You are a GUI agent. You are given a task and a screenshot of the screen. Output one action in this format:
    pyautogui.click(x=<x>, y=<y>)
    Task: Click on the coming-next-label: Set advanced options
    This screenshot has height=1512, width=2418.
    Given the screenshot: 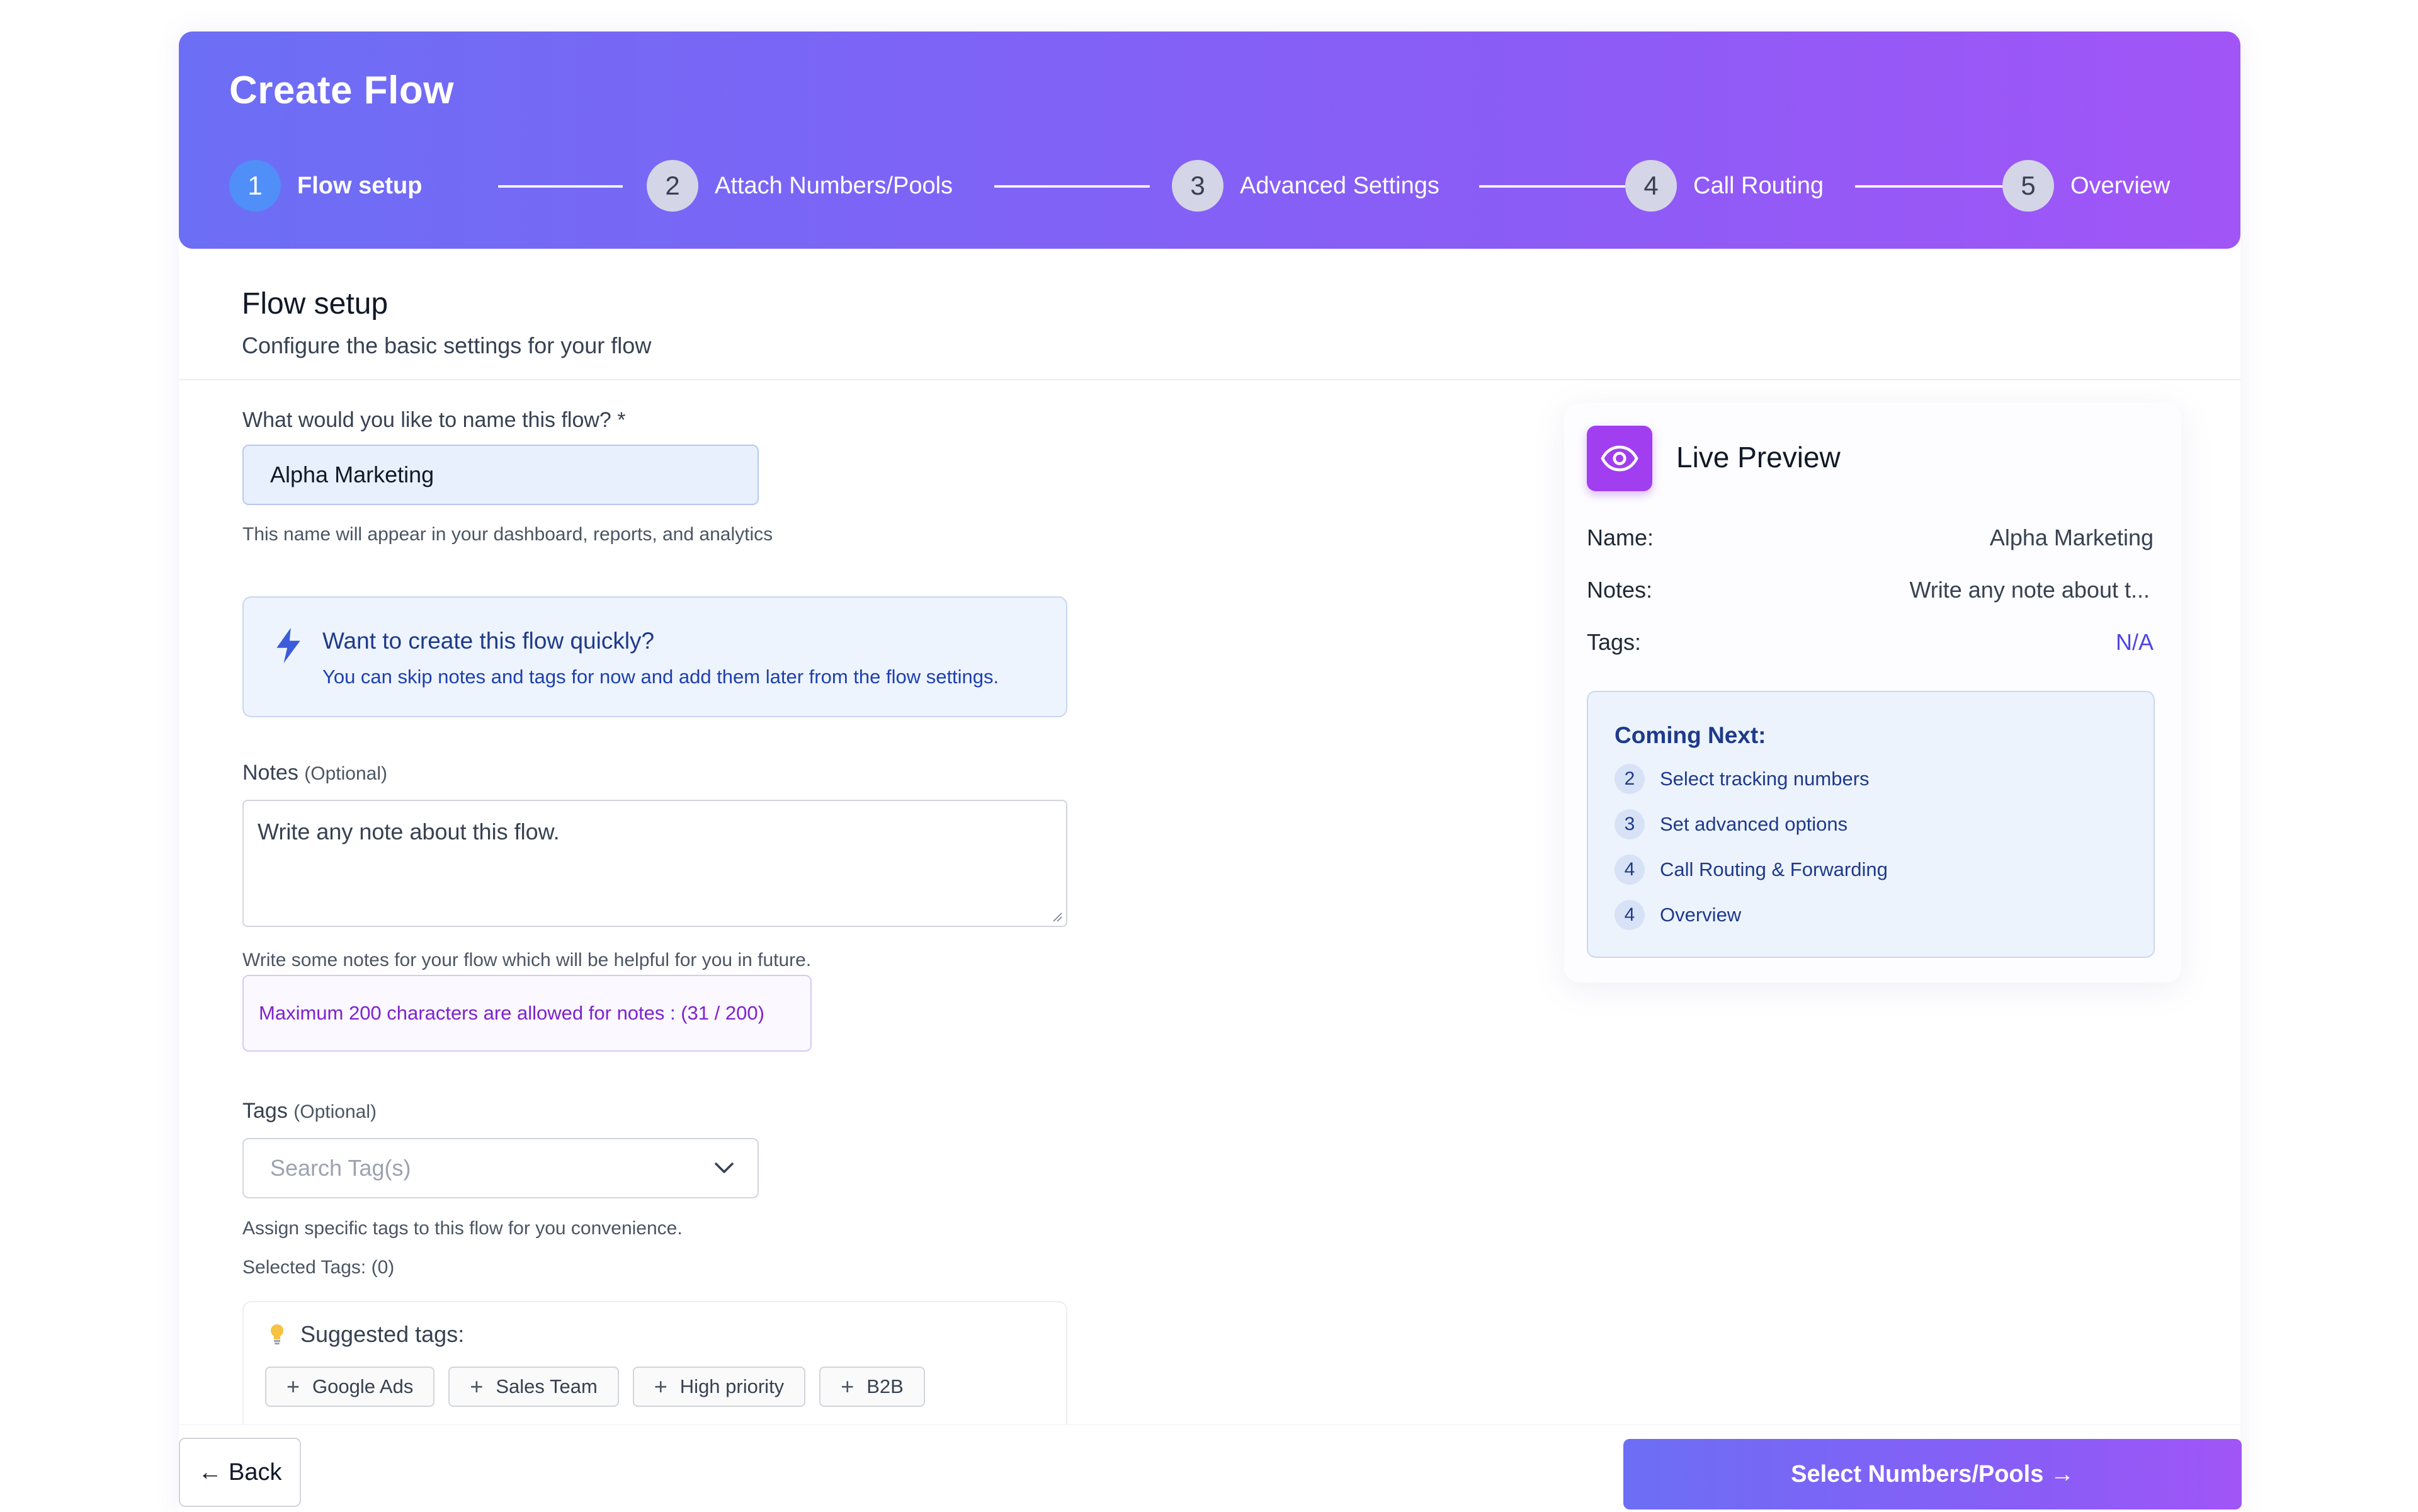 What is the action you would take?
    pyautogui.click(x=1754, y=824)
    